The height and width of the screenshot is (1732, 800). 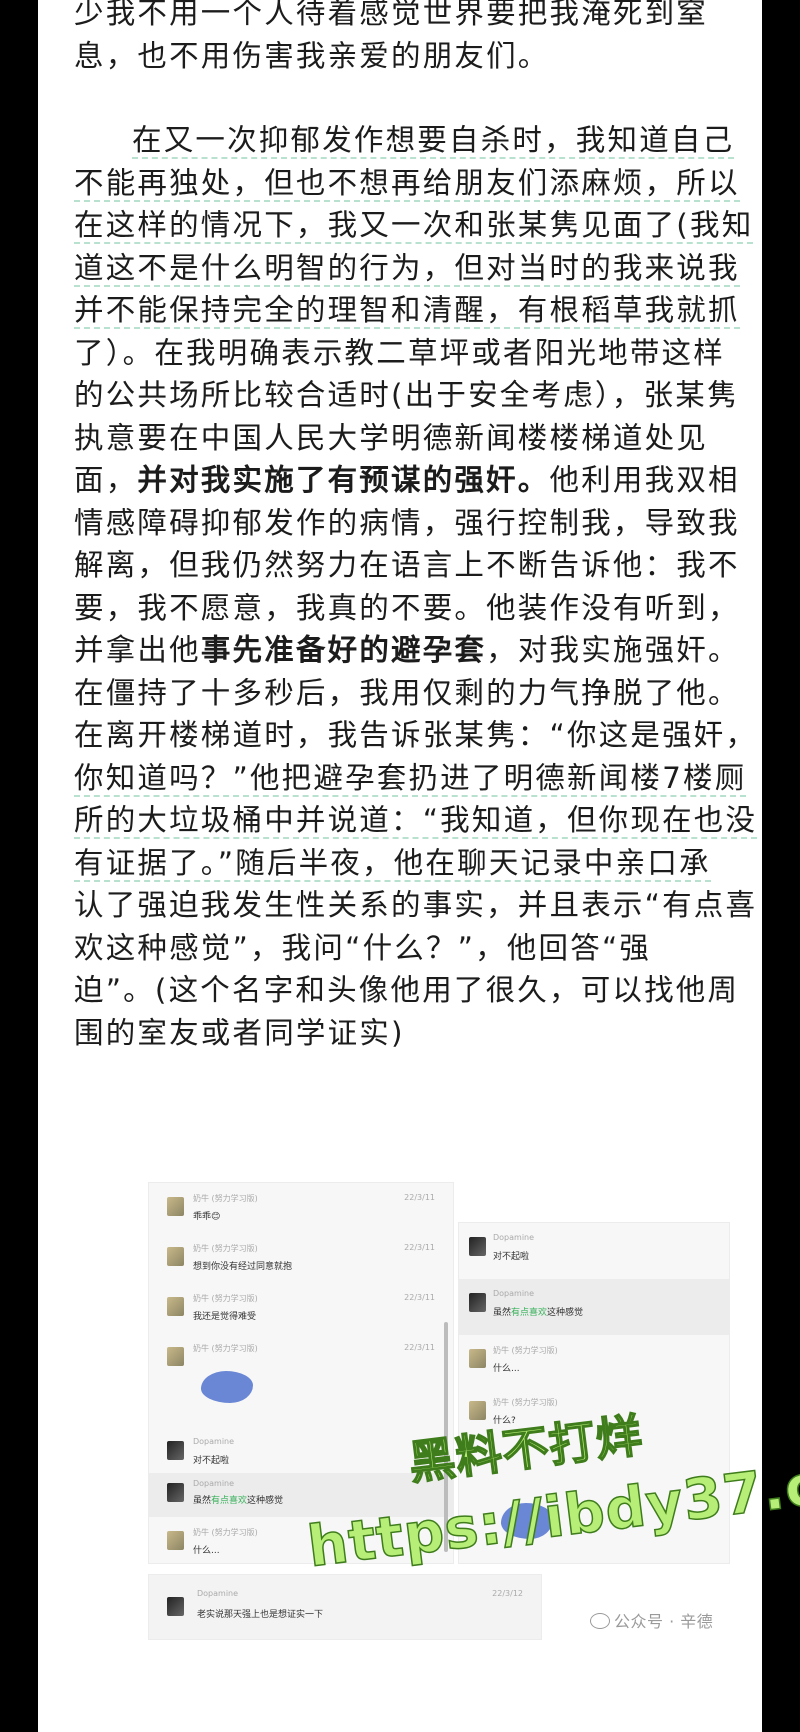 What do you see at coordinates (391, 15) in the screenshot?
I see `text-line: 少我不用一个人待着感觉世界要把我淹死到窒` at bounding box center [391, 15].